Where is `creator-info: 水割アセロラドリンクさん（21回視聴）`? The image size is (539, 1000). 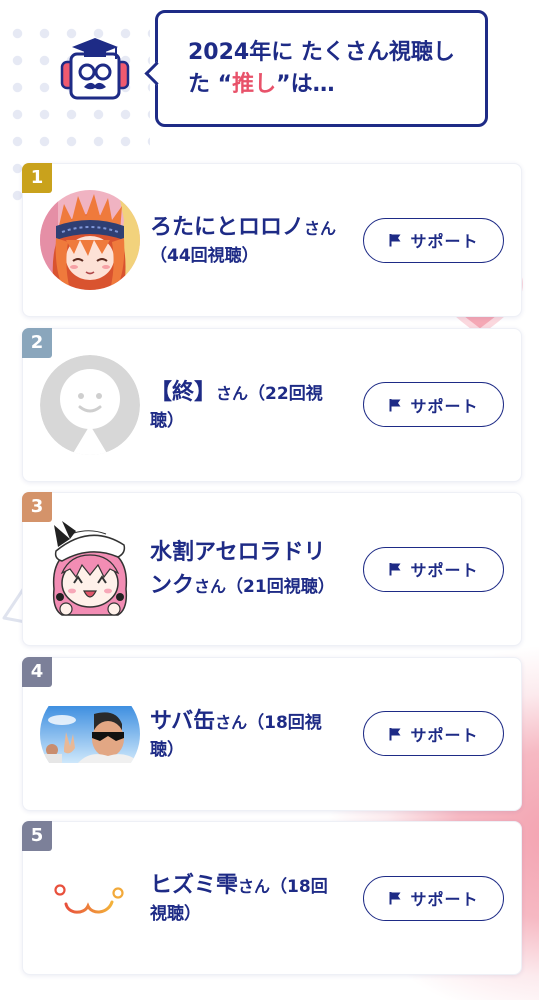 creator-info: 水割アセロラドリンクさん（21回視聴） is located at coordinates (244, 569).